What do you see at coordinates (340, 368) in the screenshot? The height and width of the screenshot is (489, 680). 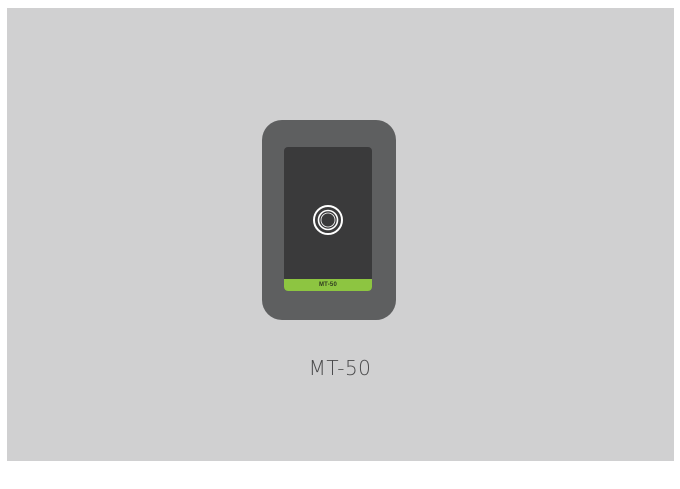 I see `device-caption: MT-50` at bounding box center [340, 368].